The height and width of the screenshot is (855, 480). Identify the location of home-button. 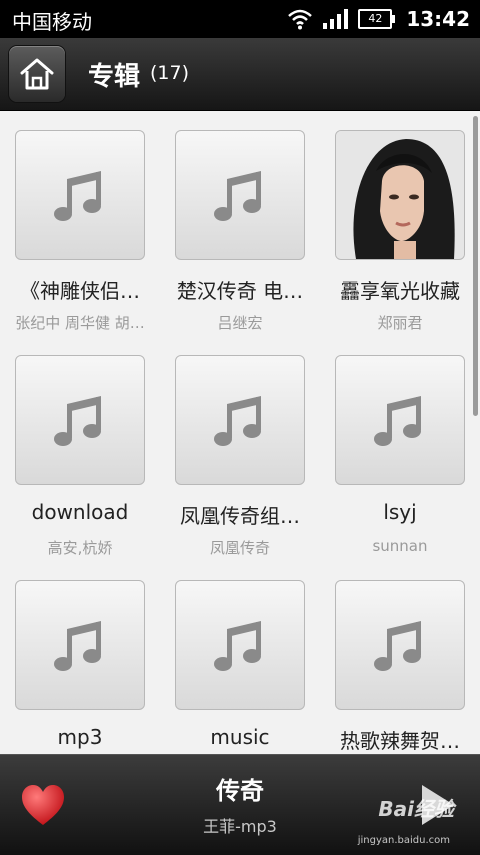
(37, 74).